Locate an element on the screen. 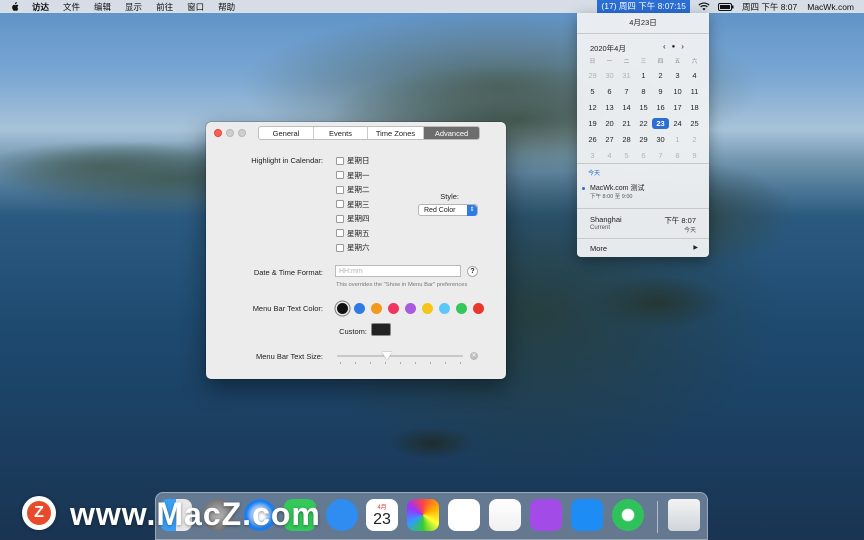 The image size is (864, 540). menu-edit: 编辑 is located at coordinates (102, 7).